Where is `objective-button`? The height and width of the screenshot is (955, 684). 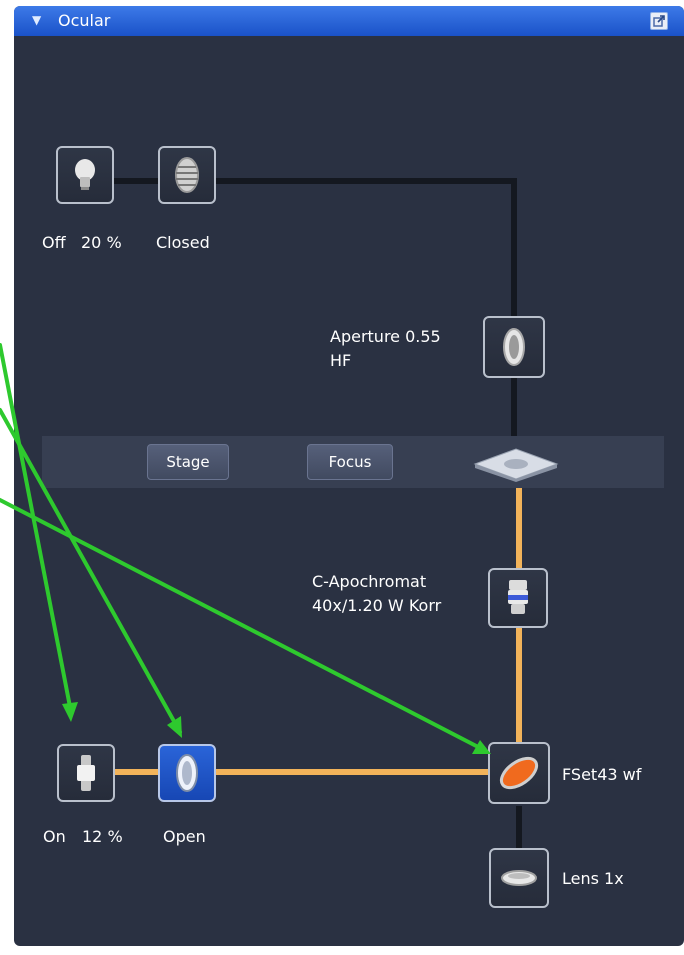 objective-button is located at coordinates (518, 598).